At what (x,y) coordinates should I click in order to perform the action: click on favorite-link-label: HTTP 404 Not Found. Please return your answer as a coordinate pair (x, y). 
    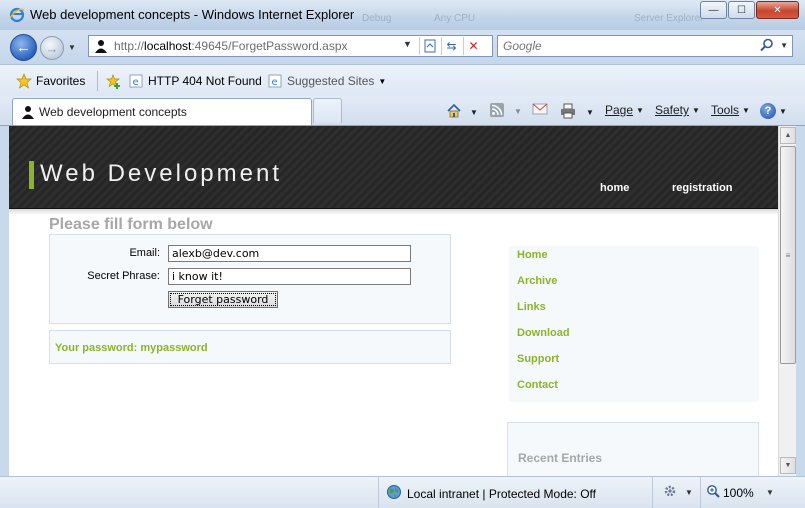
    Looking at the image, I should click on (205, 81).